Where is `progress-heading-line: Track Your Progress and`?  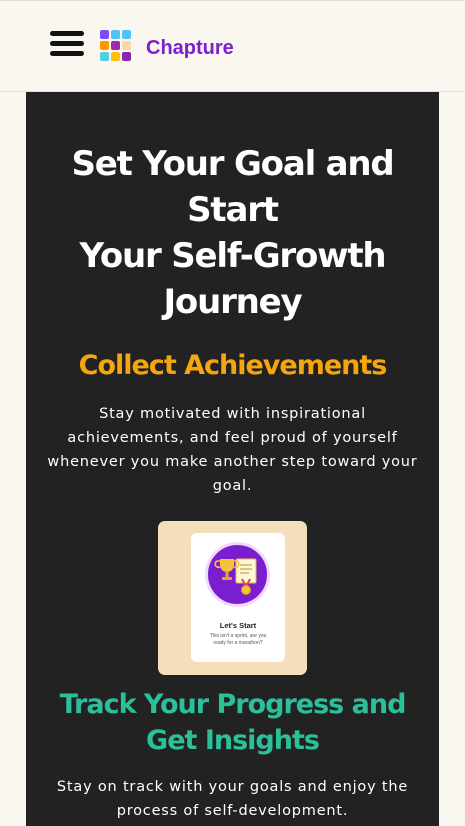 progress-heading-line: Track Your Progress and is located at coordinates (233, 704).